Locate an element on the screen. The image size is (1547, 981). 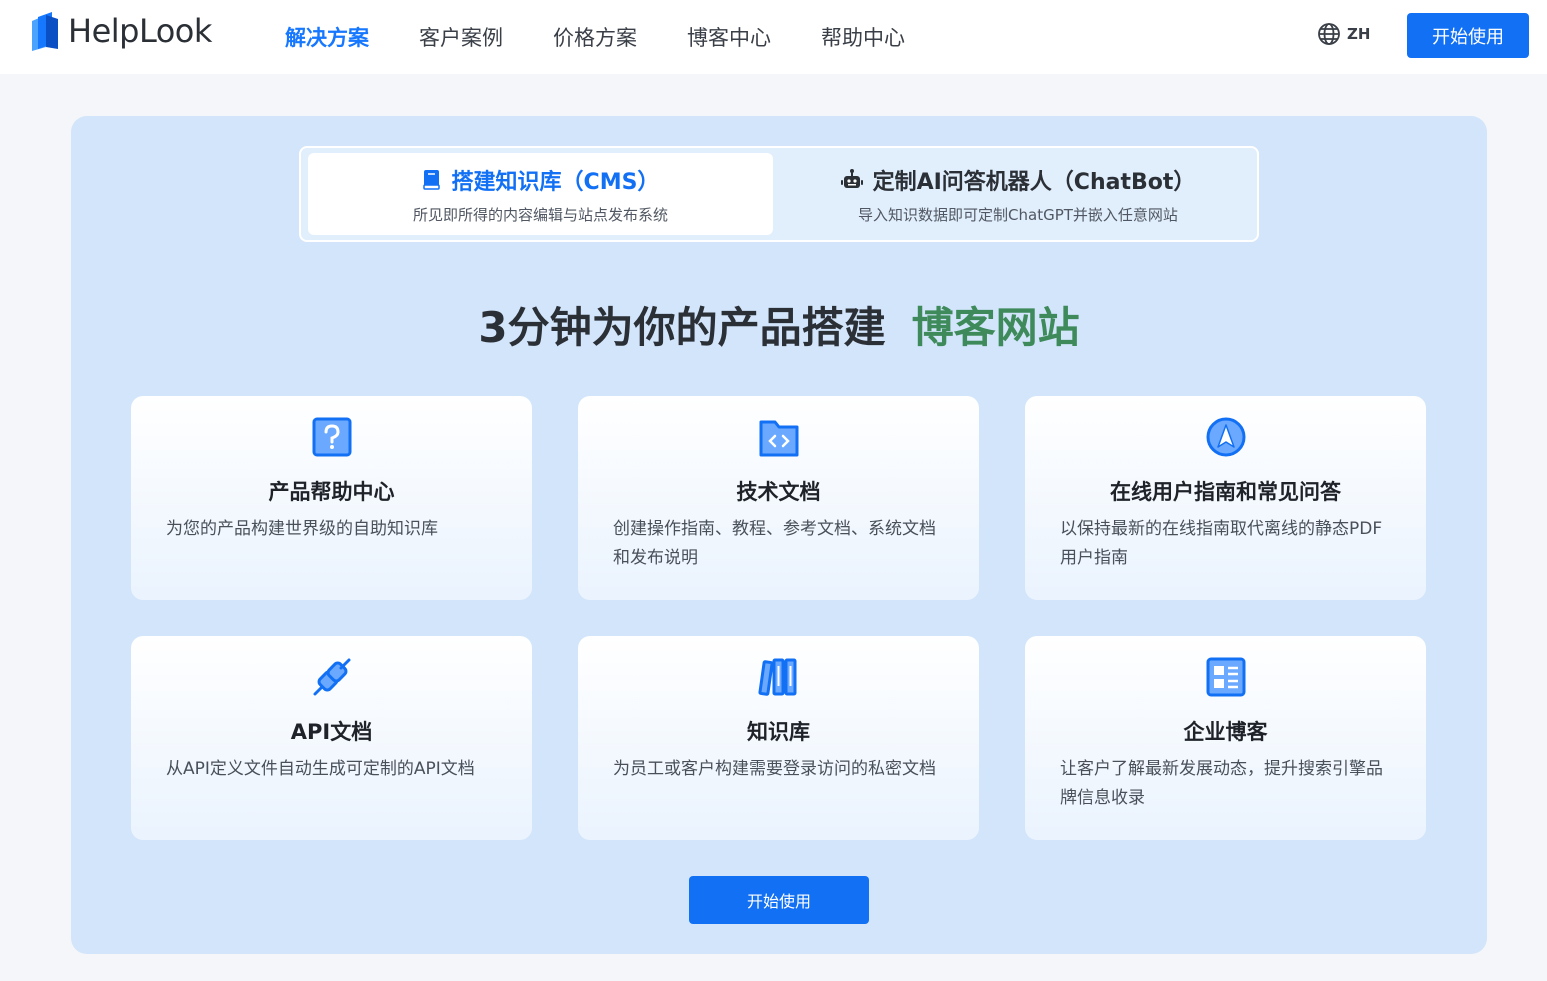
nav-item-pricing: 价格方案 is located at coordinates (595, 37).